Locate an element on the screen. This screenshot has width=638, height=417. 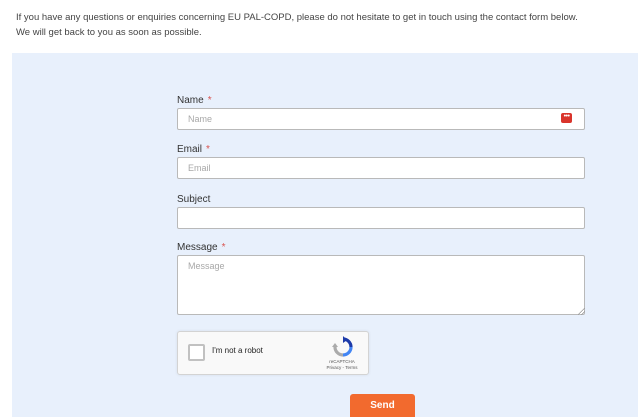
email-input is located at coordinates (381, 168).